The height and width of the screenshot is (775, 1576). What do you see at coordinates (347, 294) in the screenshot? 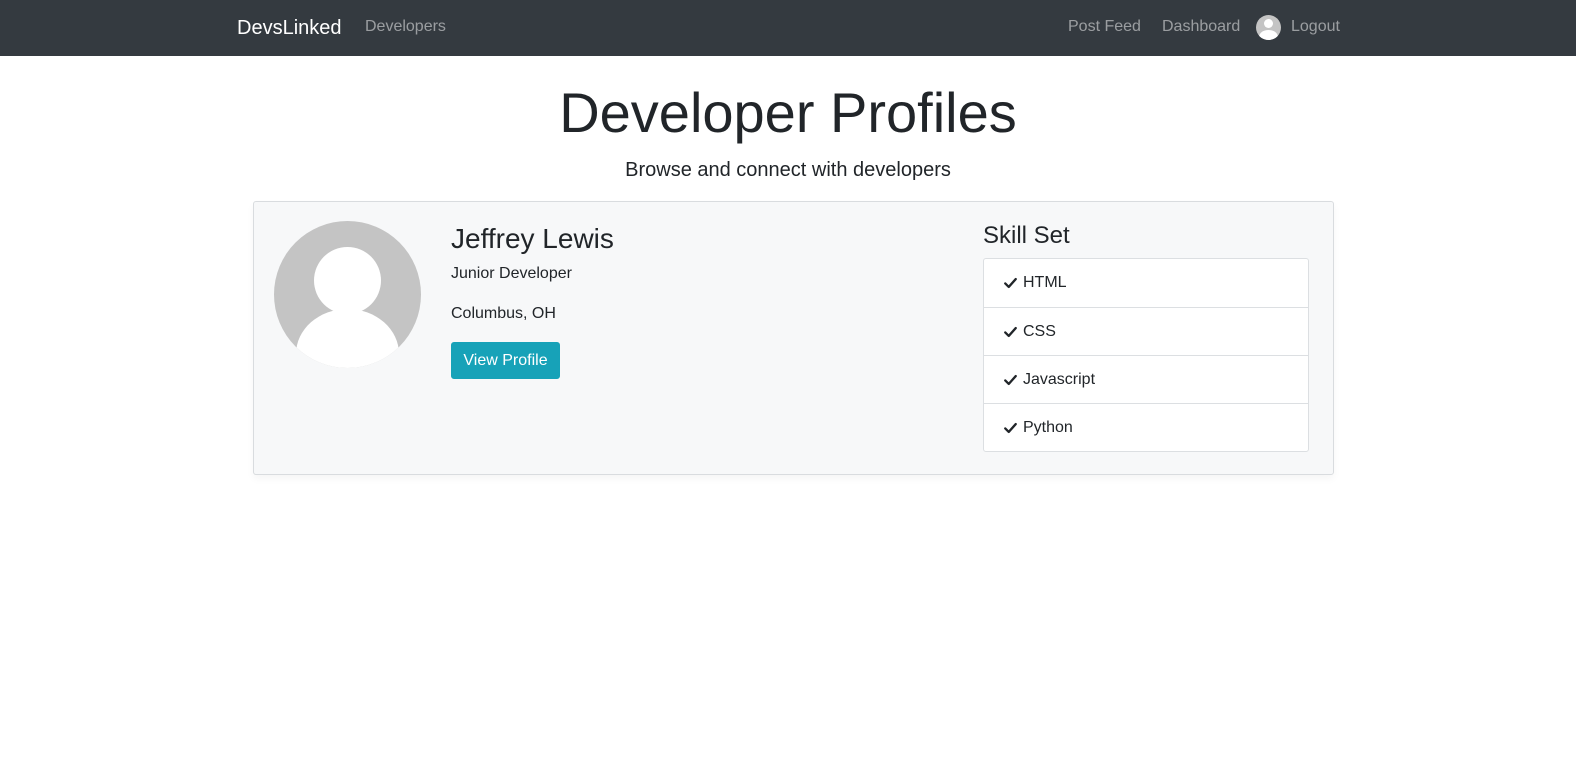
I see `profile-avatar` at bounding box center [347, 294].